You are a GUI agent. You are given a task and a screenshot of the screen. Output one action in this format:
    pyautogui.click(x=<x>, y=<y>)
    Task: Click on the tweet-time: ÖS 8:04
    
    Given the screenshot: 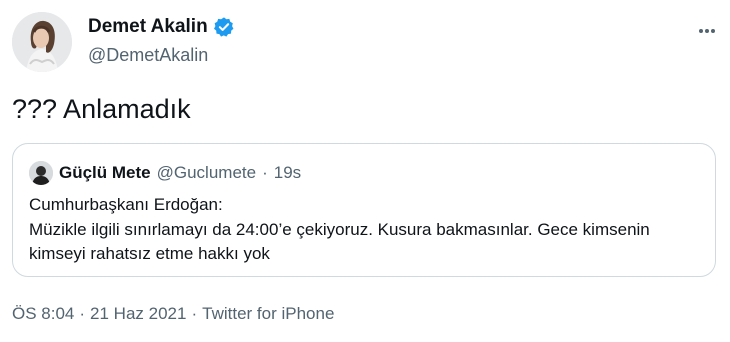 What is the action you would take?
    pyautogui.click(x=43, y=314)
    